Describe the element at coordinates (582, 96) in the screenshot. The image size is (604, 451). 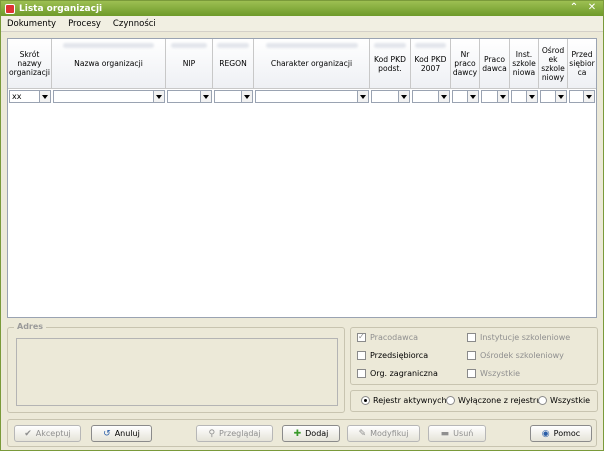
I see `filter-przedsiebiorca` at that location.